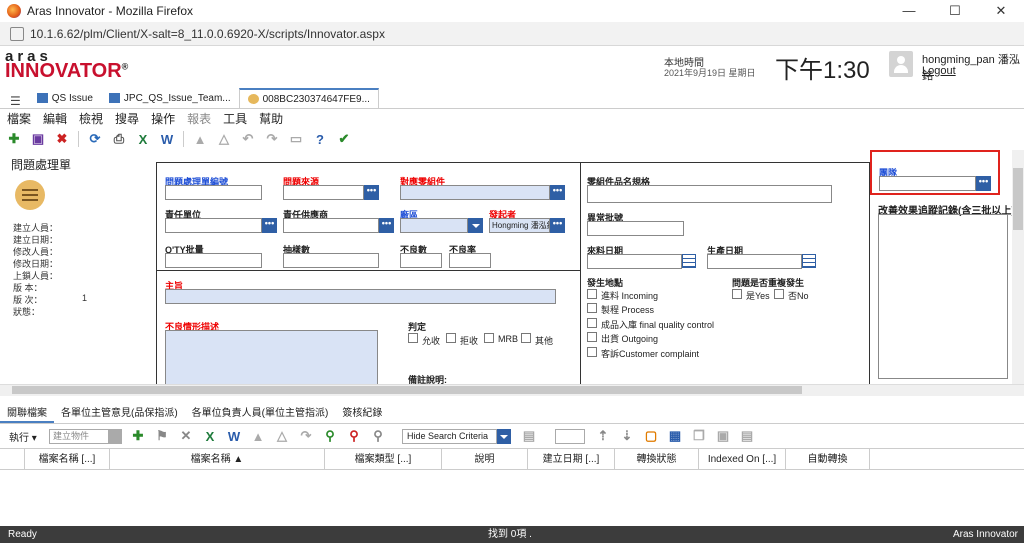  What do you see at coordinates (79, 436) in the screenshot?
I see `create-item-select: 建立物件` at bounding box center [79, 436].